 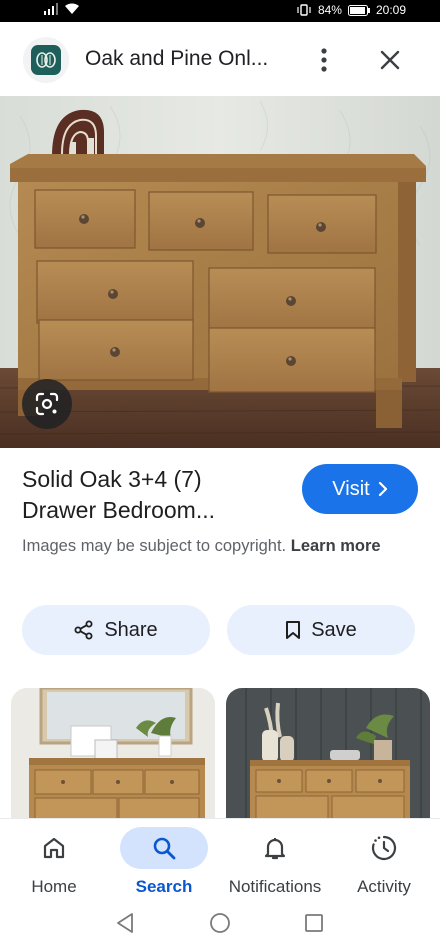 What do you see at coordinates (62, 9) in the screenshot?
I see `status-left` at bounding box center [62, 9].